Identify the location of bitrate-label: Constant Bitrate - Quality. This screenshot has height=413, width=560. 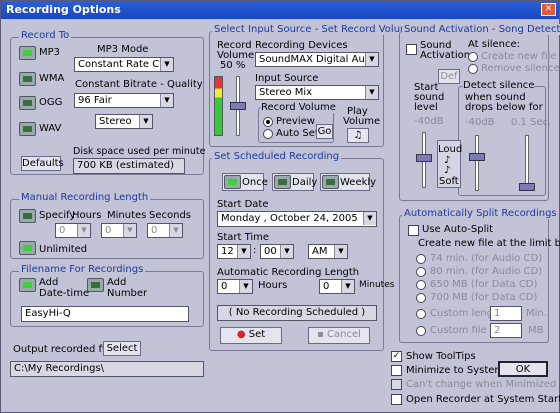
(139, 84).